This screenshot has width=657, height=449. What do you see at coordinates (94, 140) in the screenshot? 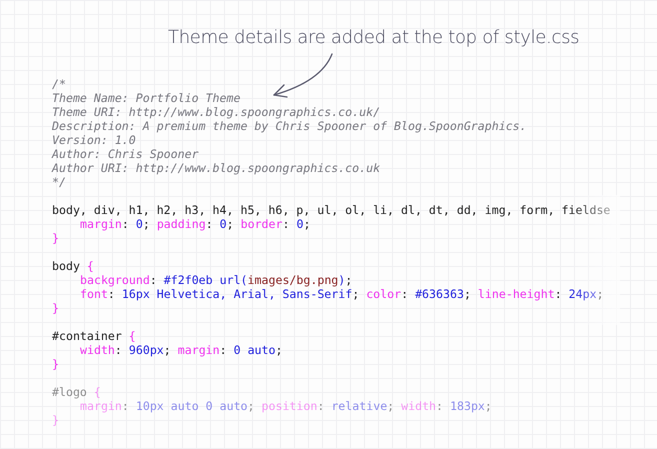
I see `comment-line: Version: 1.0` at bounding box center [94, 140].